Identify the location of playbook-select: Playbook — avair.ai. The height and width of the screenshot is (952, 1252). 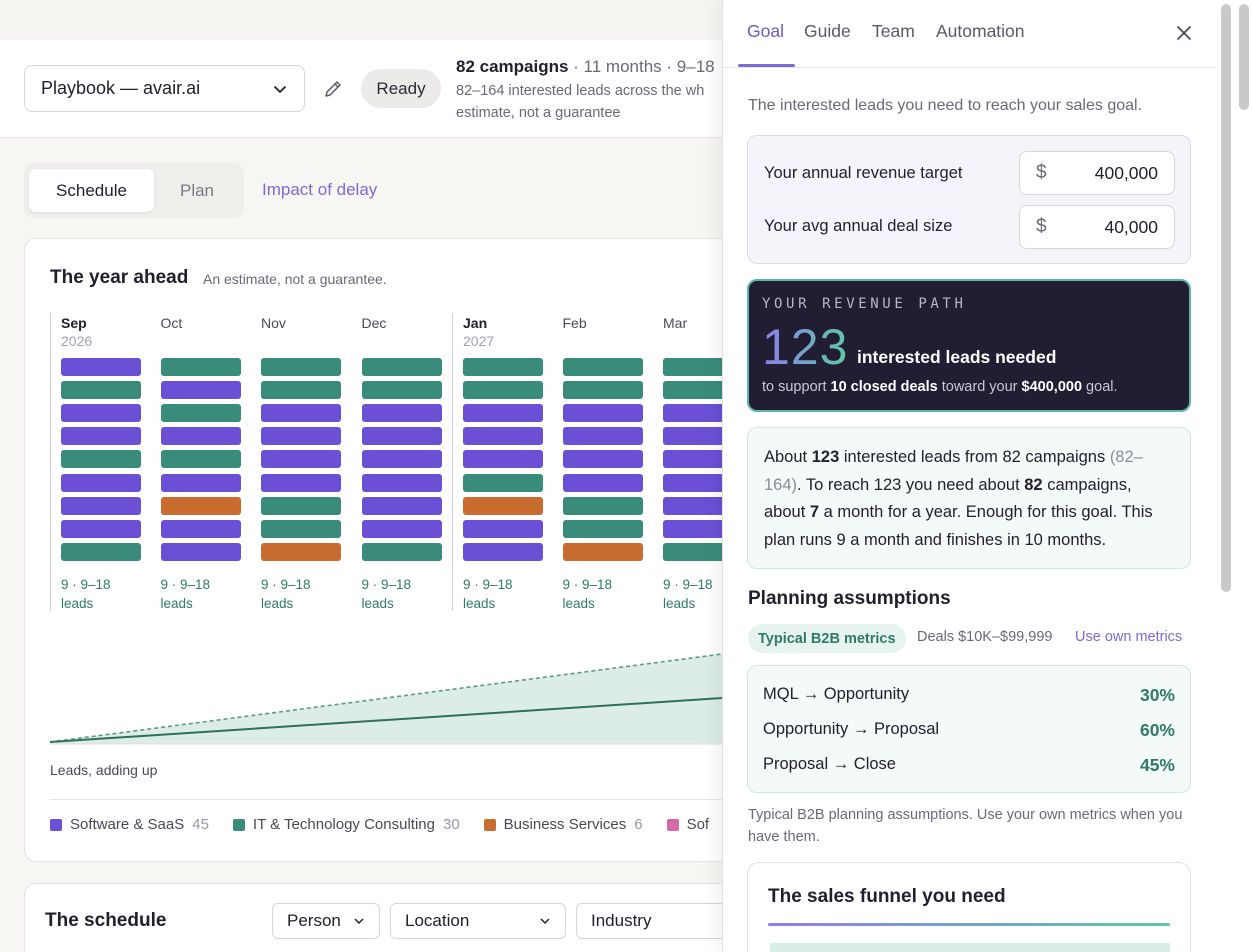
(164, 88).